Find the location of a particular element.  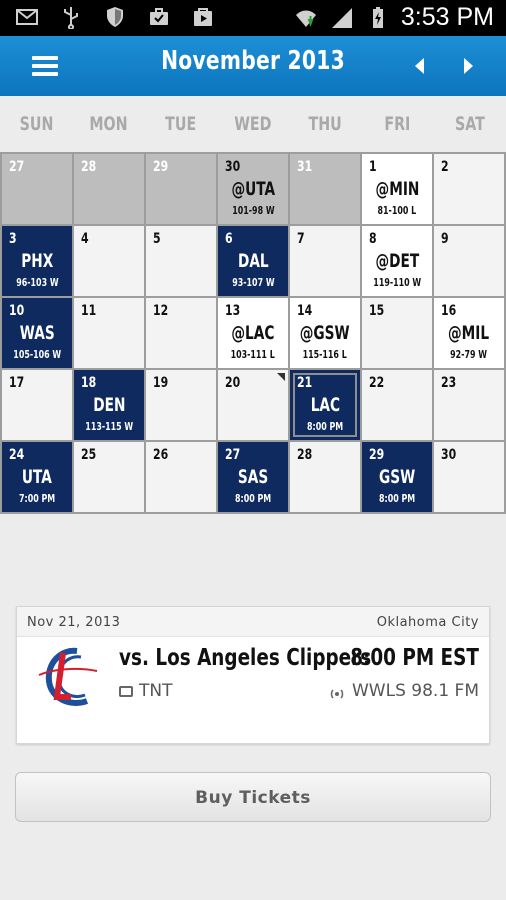

game-opponent-text: @MIN is located at coordinates (397, 189).